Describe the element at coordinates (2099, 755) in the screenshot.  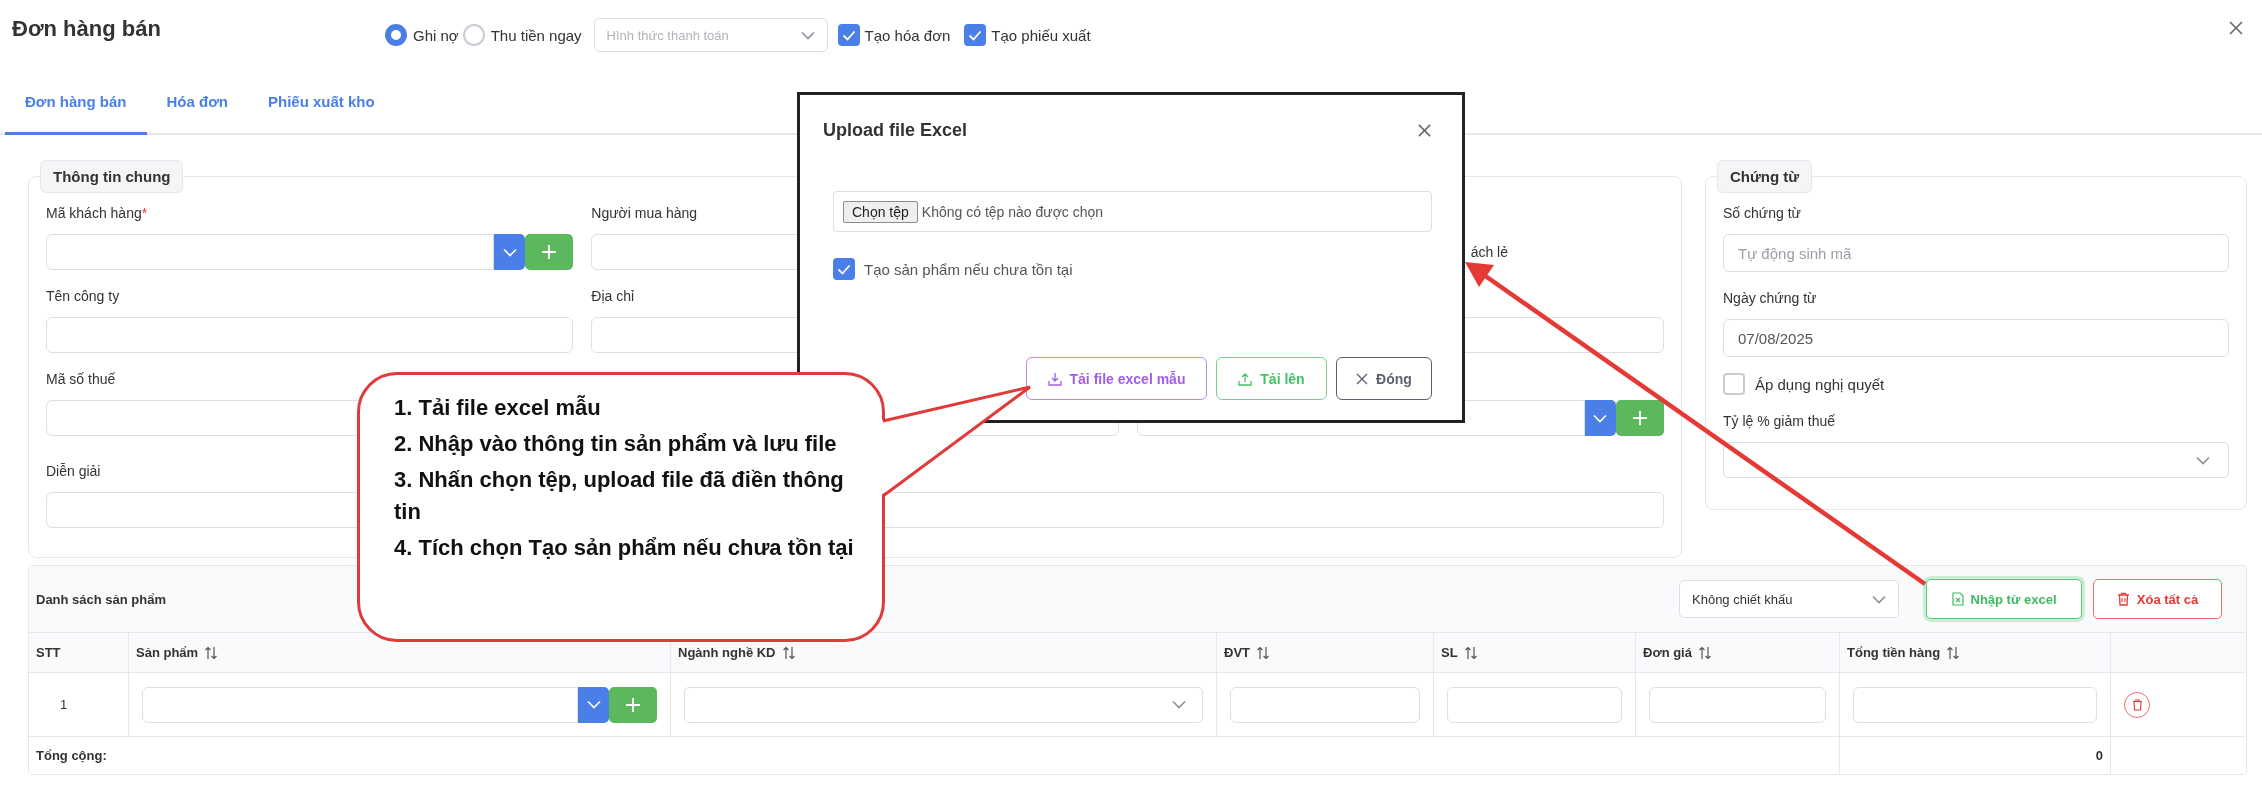
I see `table-cell: 0` at that location.